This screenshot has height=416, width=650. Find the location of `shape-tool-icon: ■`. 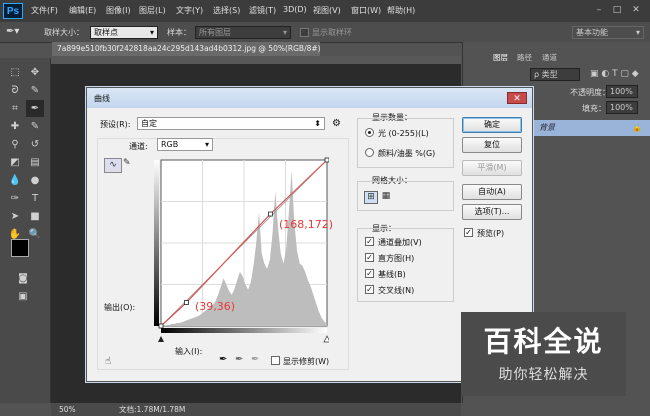

shape-tool-icon: ■ is located at coordinates (35, 216).